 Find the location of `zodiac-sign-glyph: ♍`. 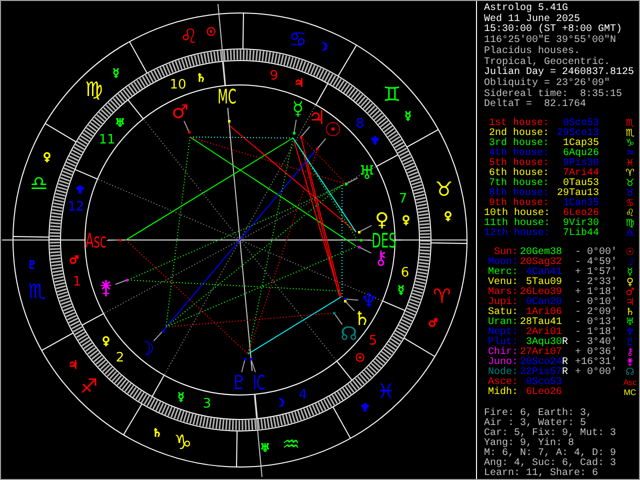

zodiac-sign-glyph: ♍ is located at coordinates (630, 224).